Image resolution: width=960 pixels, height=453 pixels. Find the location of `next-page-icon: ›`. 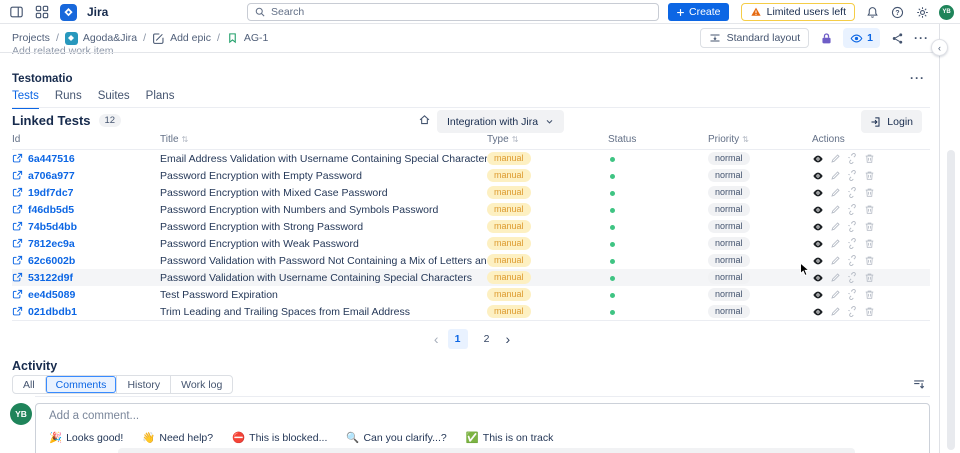

next-page-icon: › is located at coordinates (508, 339).